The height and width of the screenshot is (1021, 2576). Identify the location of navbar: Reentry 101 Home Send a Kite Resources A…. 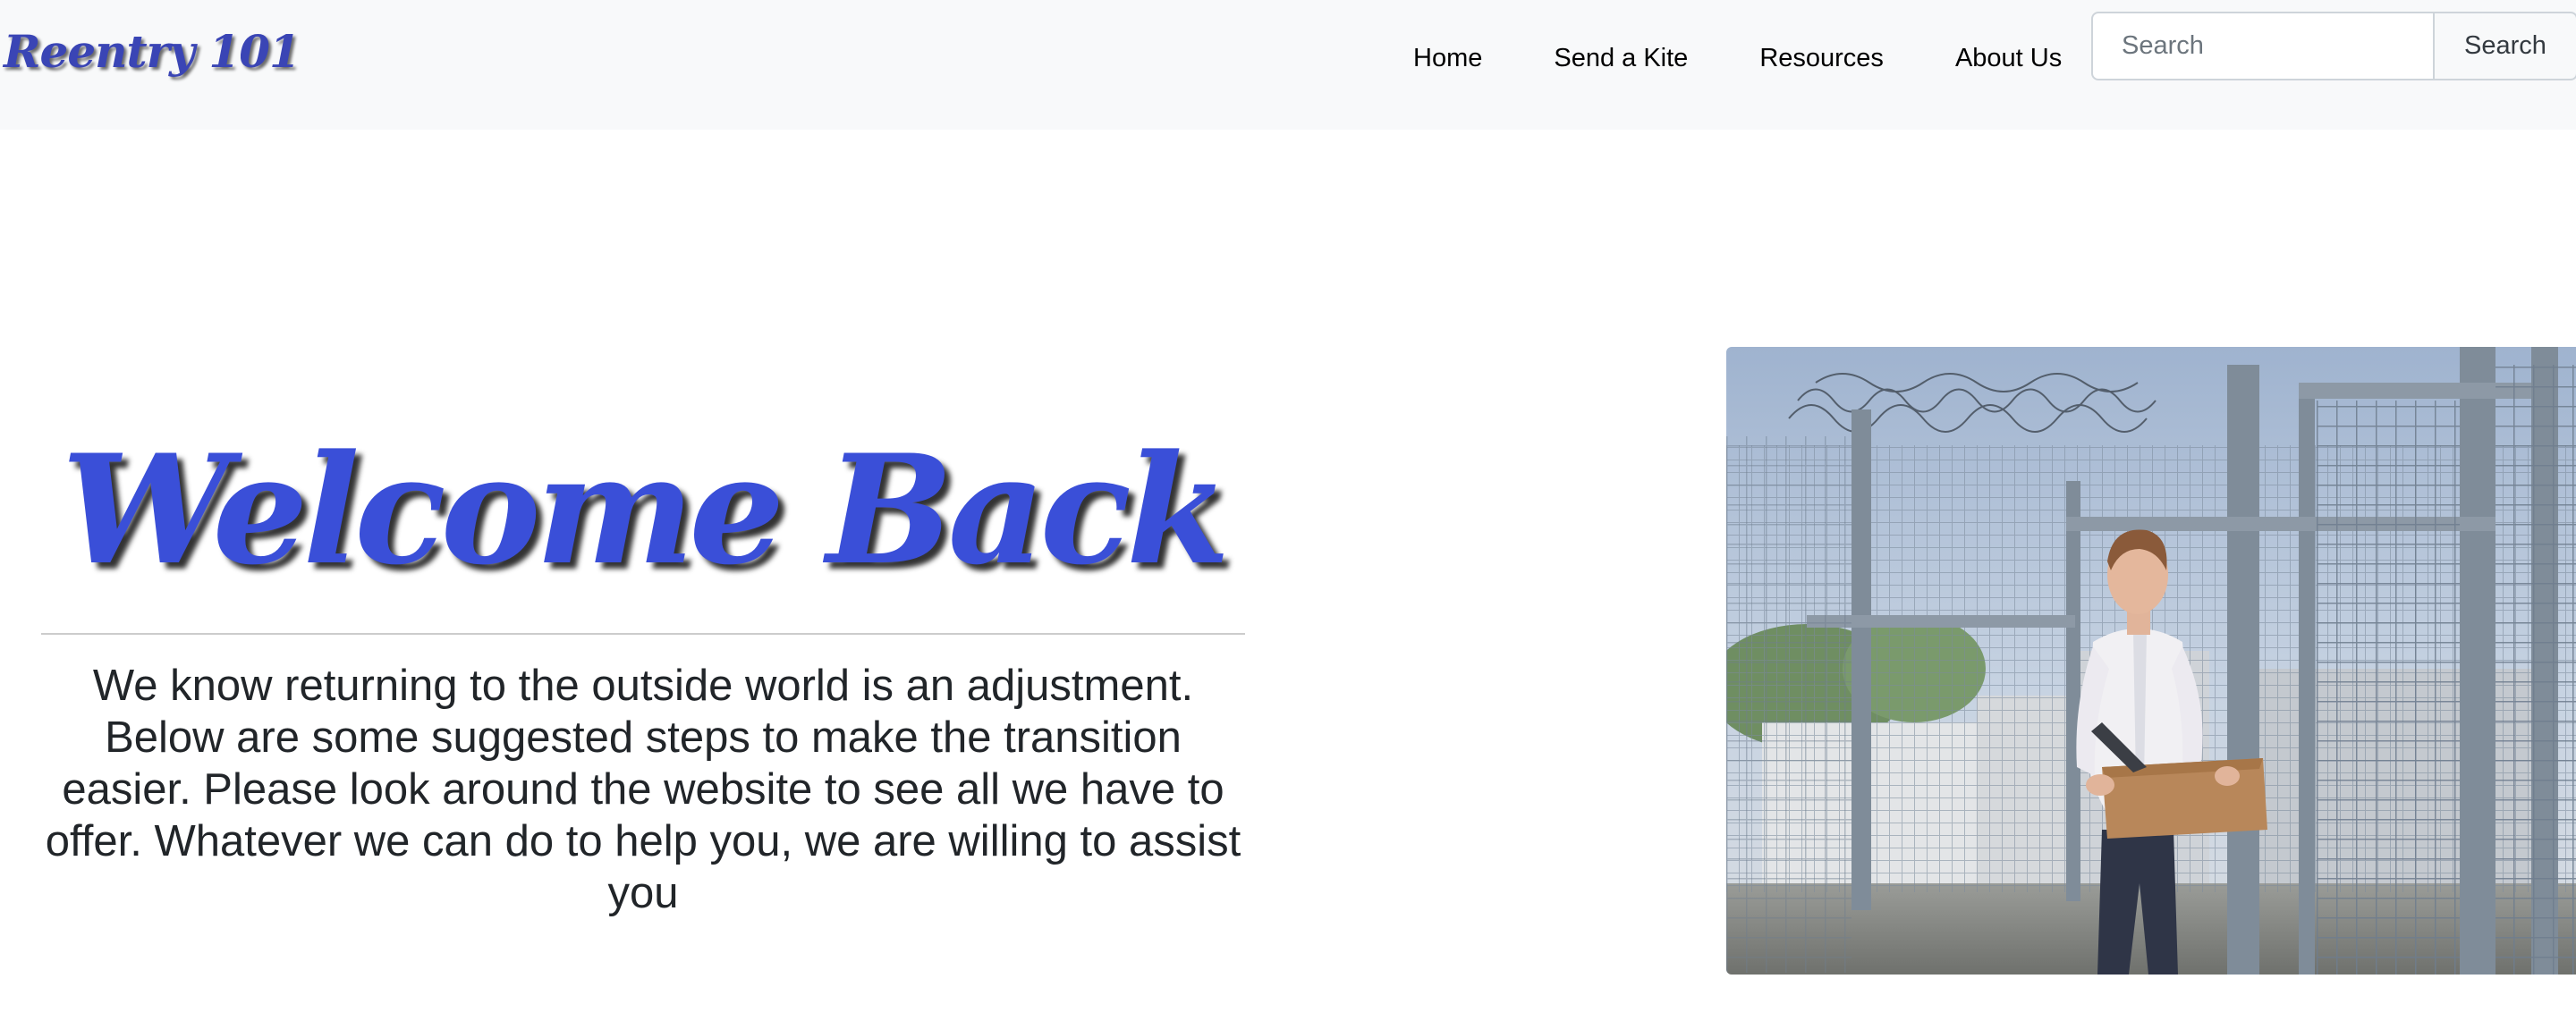
(1288, 65).